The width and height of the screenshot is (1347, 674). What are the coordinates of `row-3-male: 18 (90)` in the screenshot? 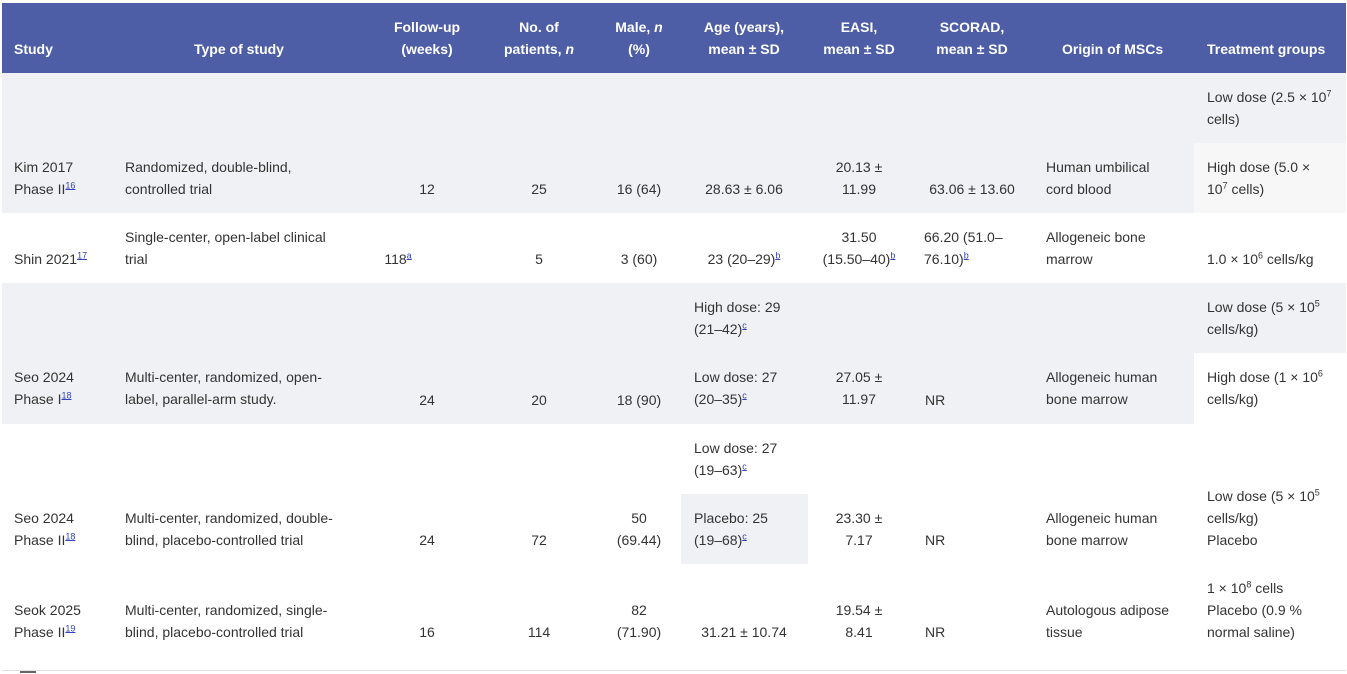 It's located at (639, 400).